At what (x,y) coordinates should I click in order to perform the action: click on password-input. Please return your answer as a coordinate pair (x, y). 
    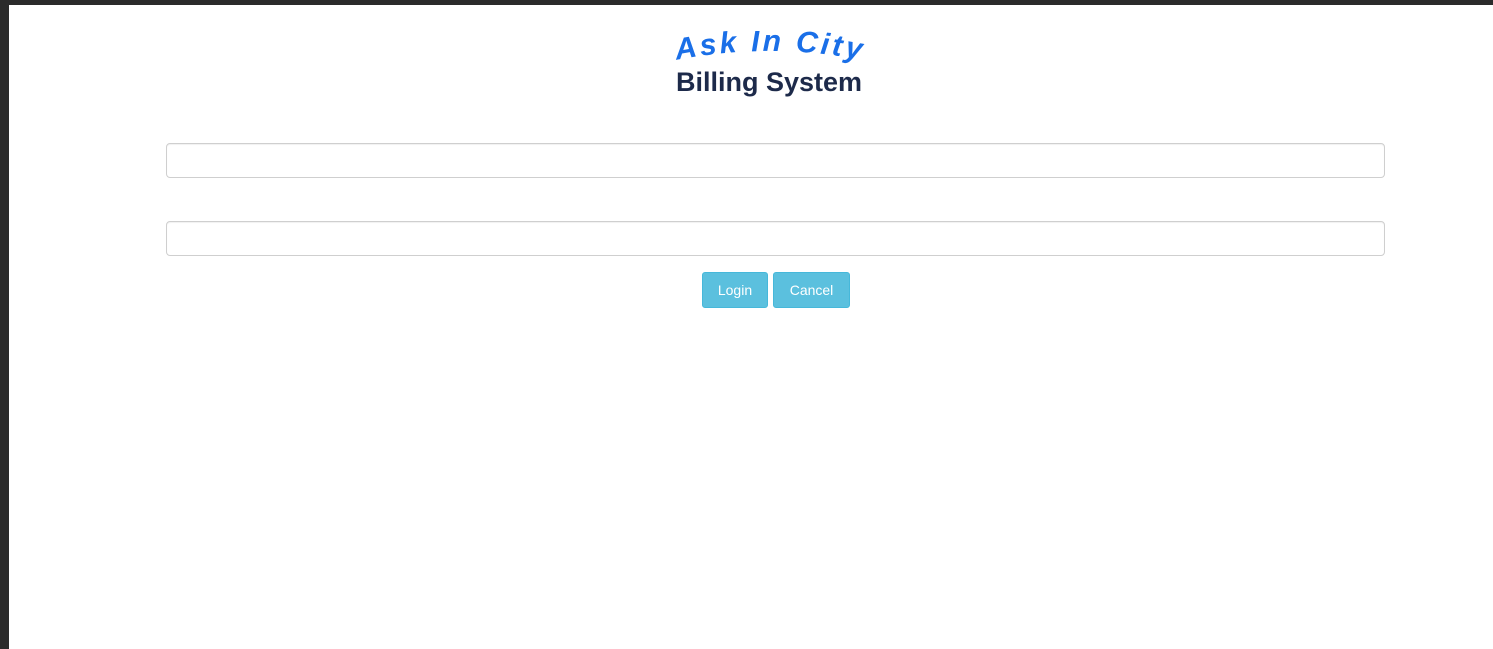
    Looking at the image, I should click on (775, 238).